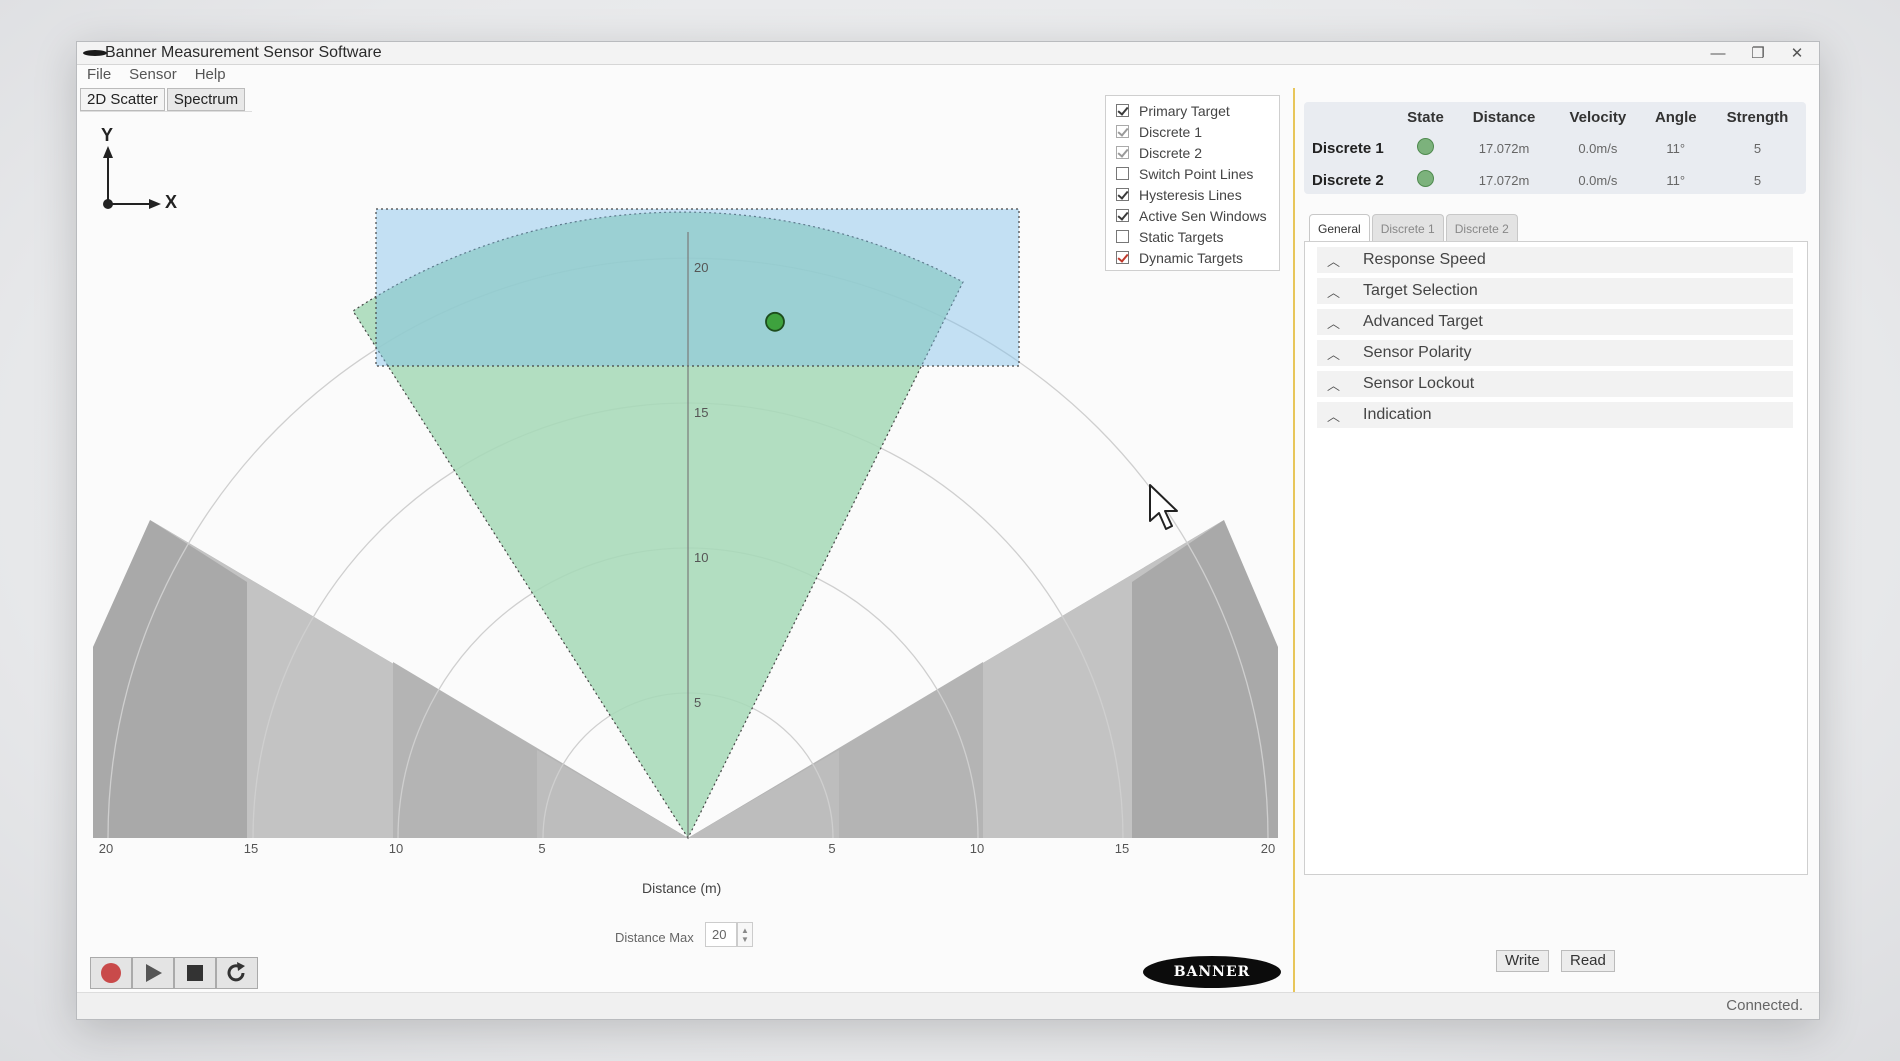 This screenshot has height=1061, width=1900. I want to click on col-strength: Strength, so click(1757, 117).